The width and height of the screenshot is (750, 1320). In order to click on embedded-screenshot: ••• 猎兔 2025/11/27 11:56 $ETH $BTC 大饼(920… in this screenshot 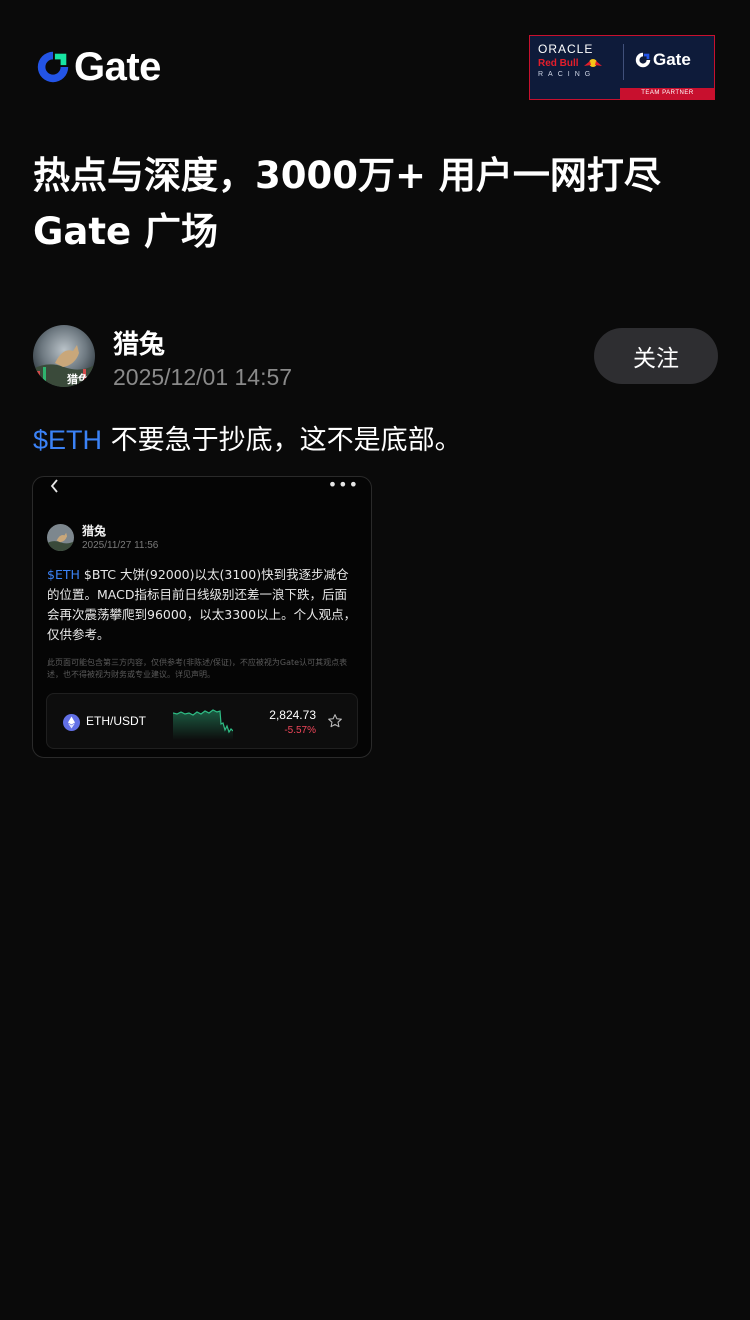, I will do `click(202, 617)`.